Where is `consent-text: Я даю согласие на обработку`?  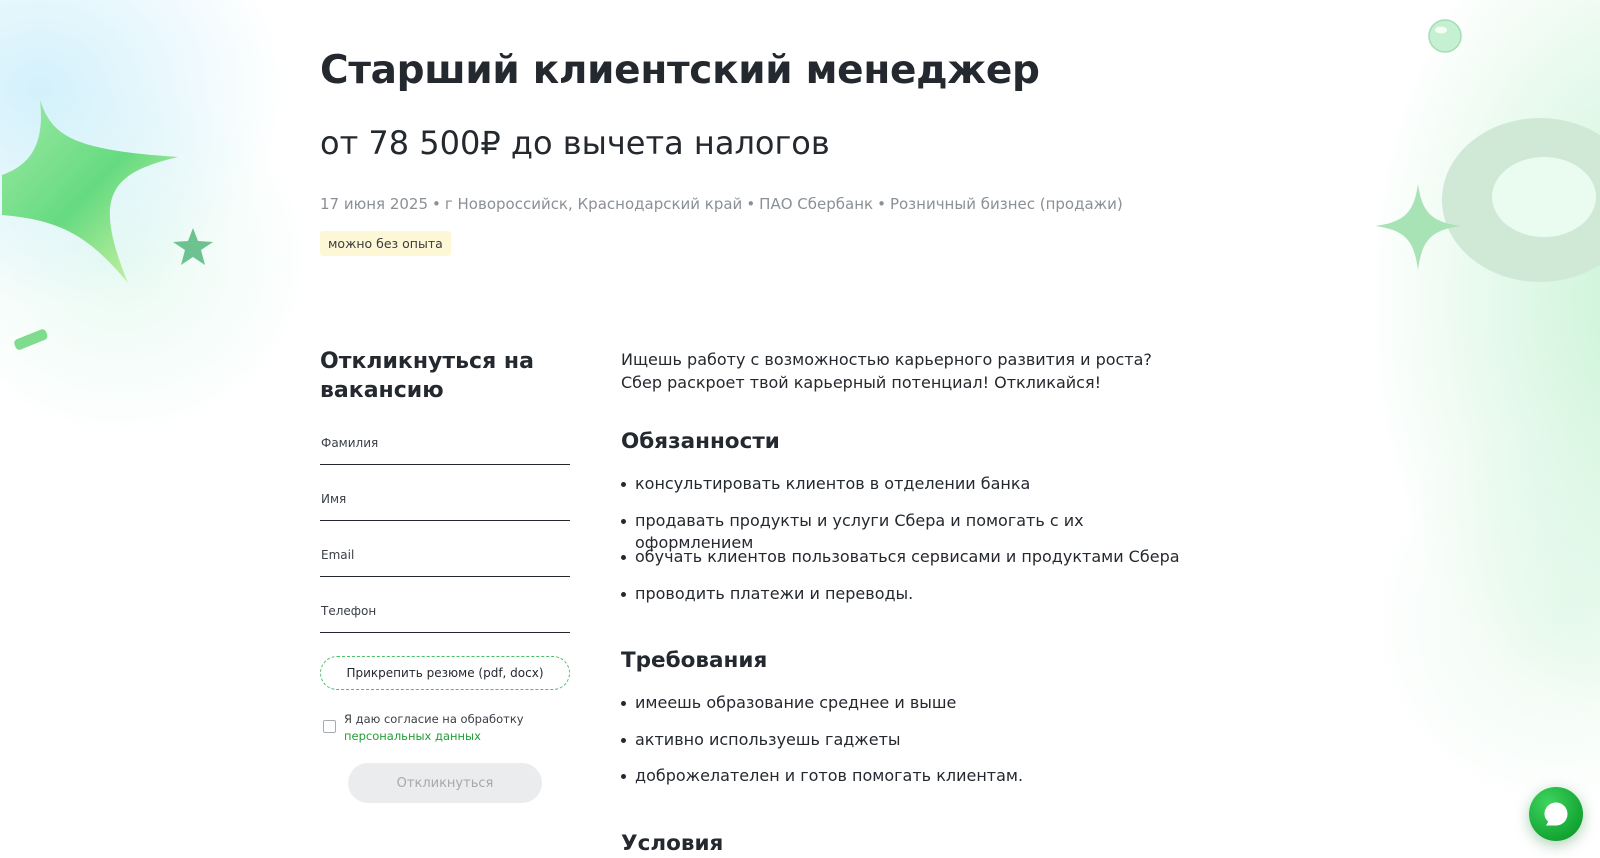 consent-text: Я даю согласие на обработку is located at coordinates (434, 719).